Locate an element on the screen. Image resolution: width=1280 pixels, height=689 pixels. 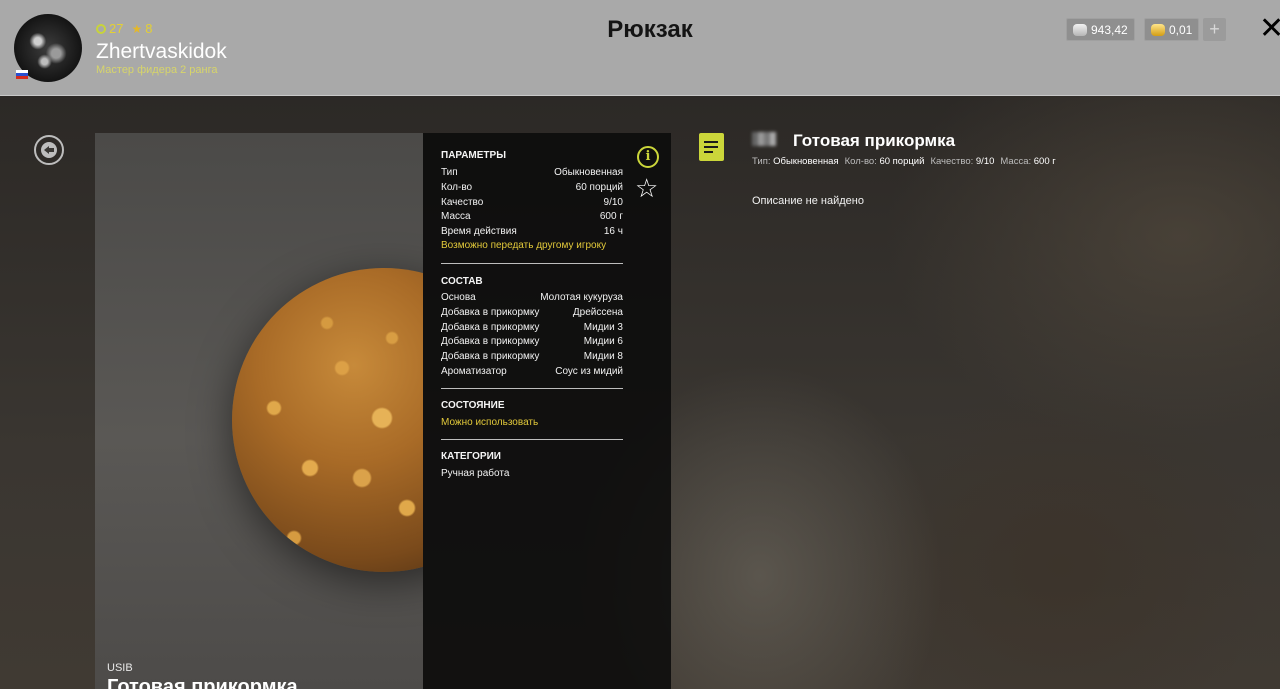
params-title: ПАРАМЕТРЫ is located at coordinates (473, 155).